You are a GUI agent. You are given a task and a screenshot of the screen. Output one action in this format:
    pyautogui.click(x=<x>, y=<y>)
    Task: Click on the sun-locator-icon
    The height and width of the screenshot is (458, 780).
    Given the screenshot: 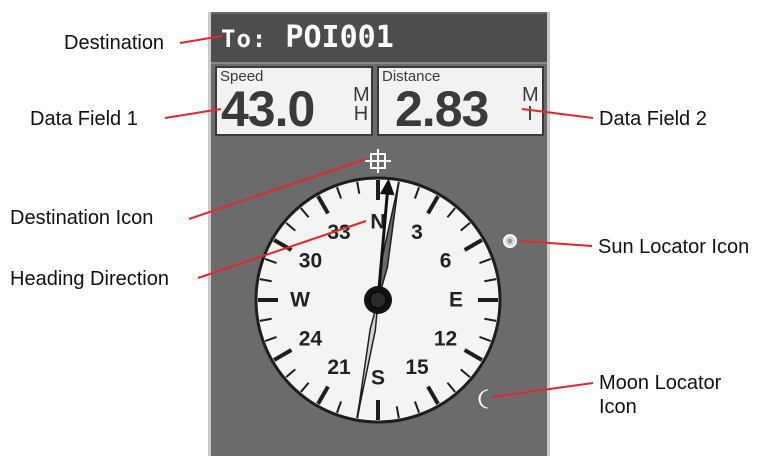 What is the action you would take?
    pyautogui.click(x=510, y=241)
    